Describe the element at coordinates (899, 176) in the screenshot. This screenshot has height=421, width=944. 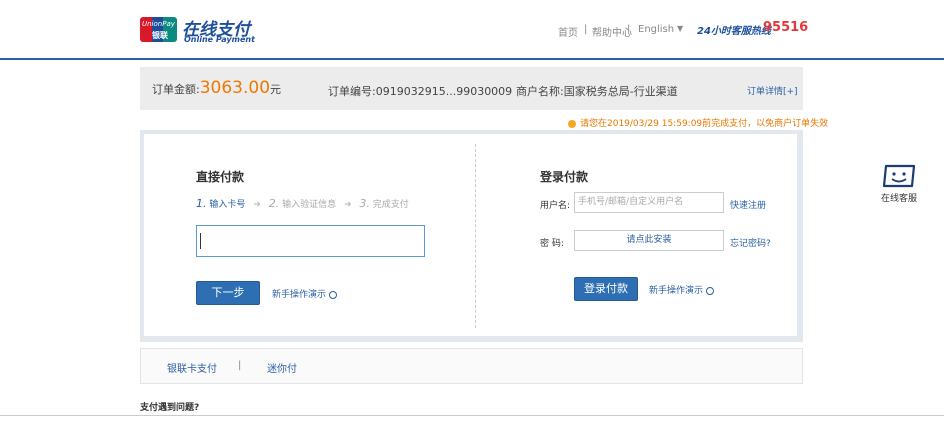
I see `chat-face-icon` at that location.